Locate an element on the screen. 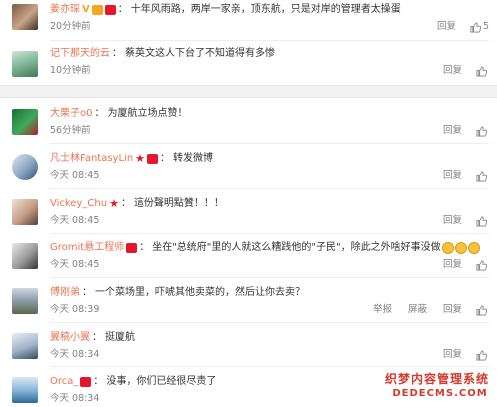  comment-line: Vickey_Chu ★ ： 這份聲明點贊！！！ is located at coordinates (137, 204).